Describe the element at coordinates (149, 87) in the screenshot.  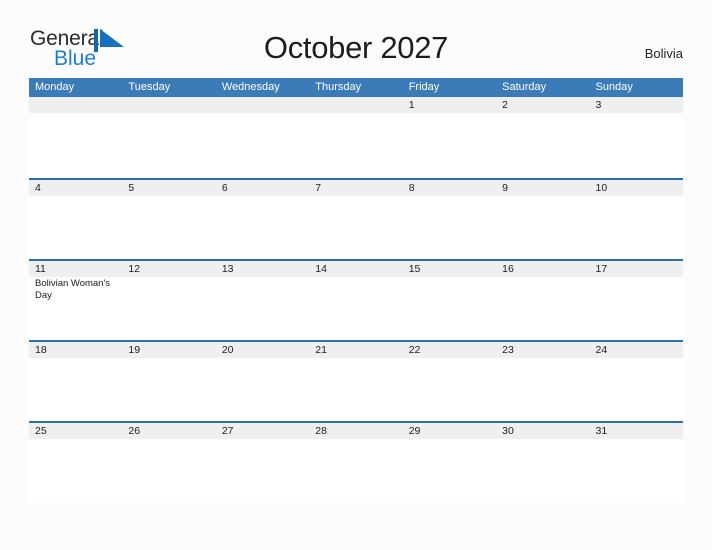
I see `weekday-header-tuesday: Tuesday` at that location.